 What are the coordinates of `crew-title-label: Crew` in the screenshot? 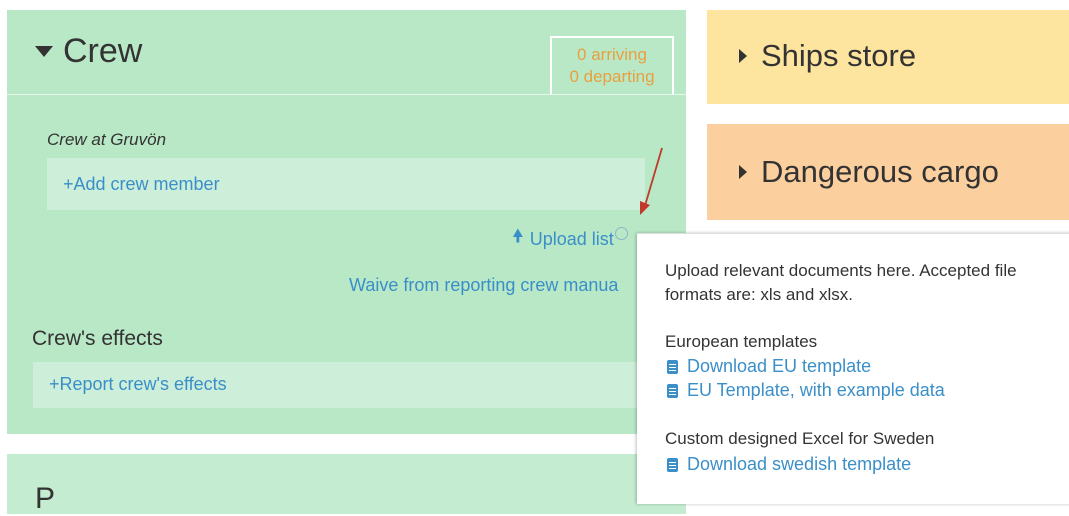 It's located at (103, 51).